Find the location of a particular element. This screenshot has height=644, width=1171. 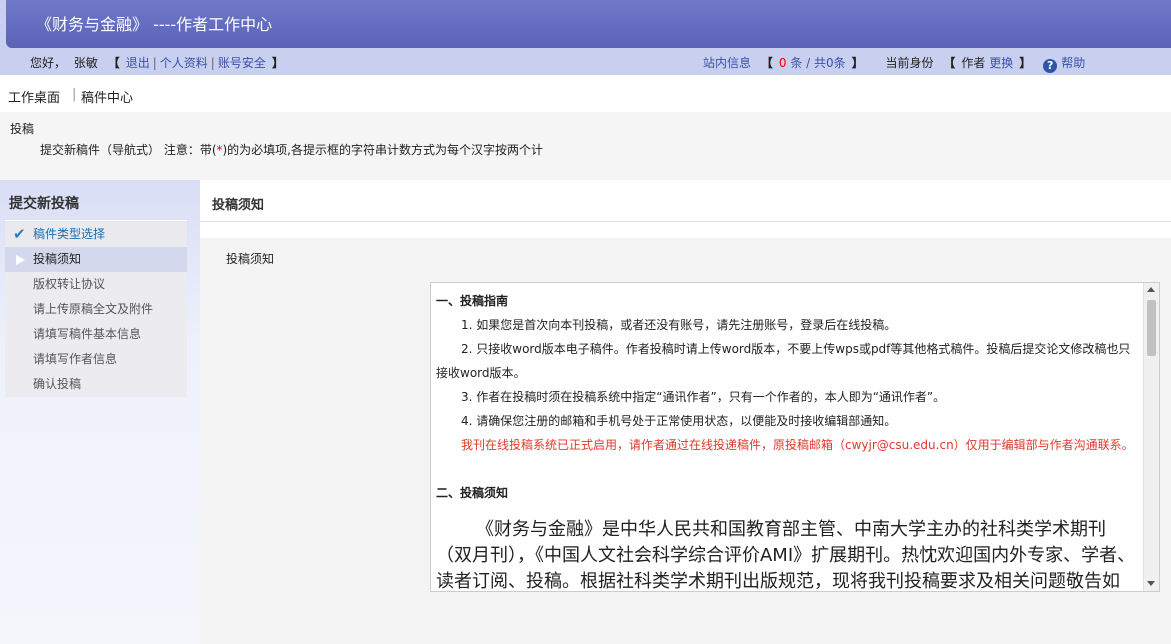

notice-label: 投稿须知 is located at coordinates (250, 259).